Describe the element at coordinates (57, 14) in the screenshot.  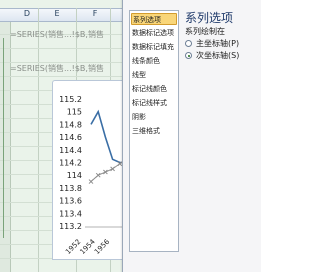
I see `column-header-e: E` at that location.